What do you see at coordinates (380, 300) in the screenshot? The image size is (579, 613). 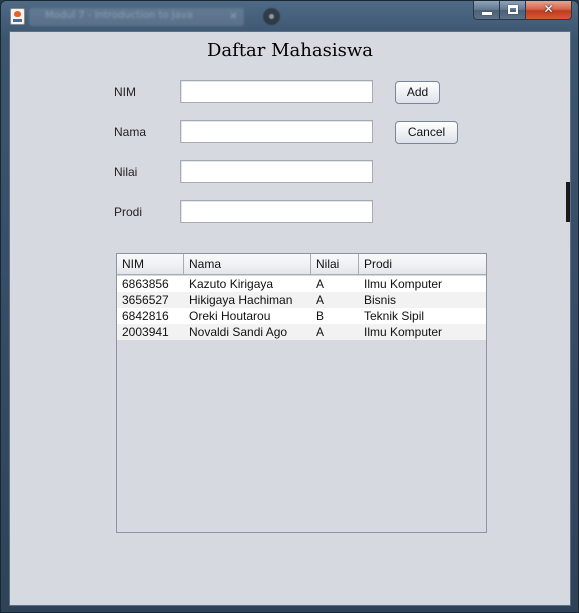 I see `cell-prodi: Bisnis` at bounding box center [380, 300].